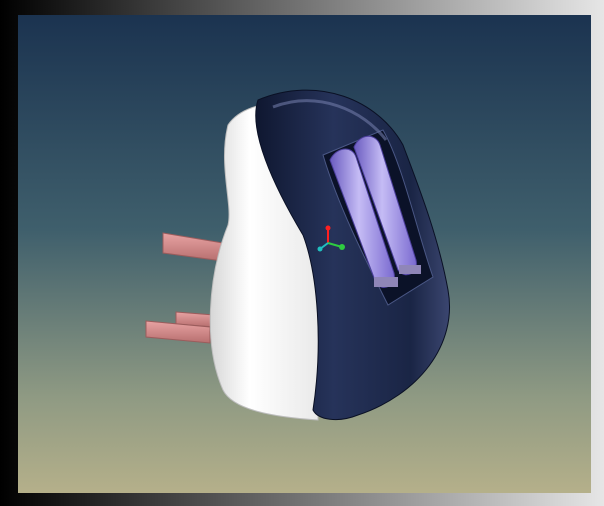  What do you see at coordinates (193, 247) in the screenshot?
I see `plug-pin` at bounding box center [193, 247].